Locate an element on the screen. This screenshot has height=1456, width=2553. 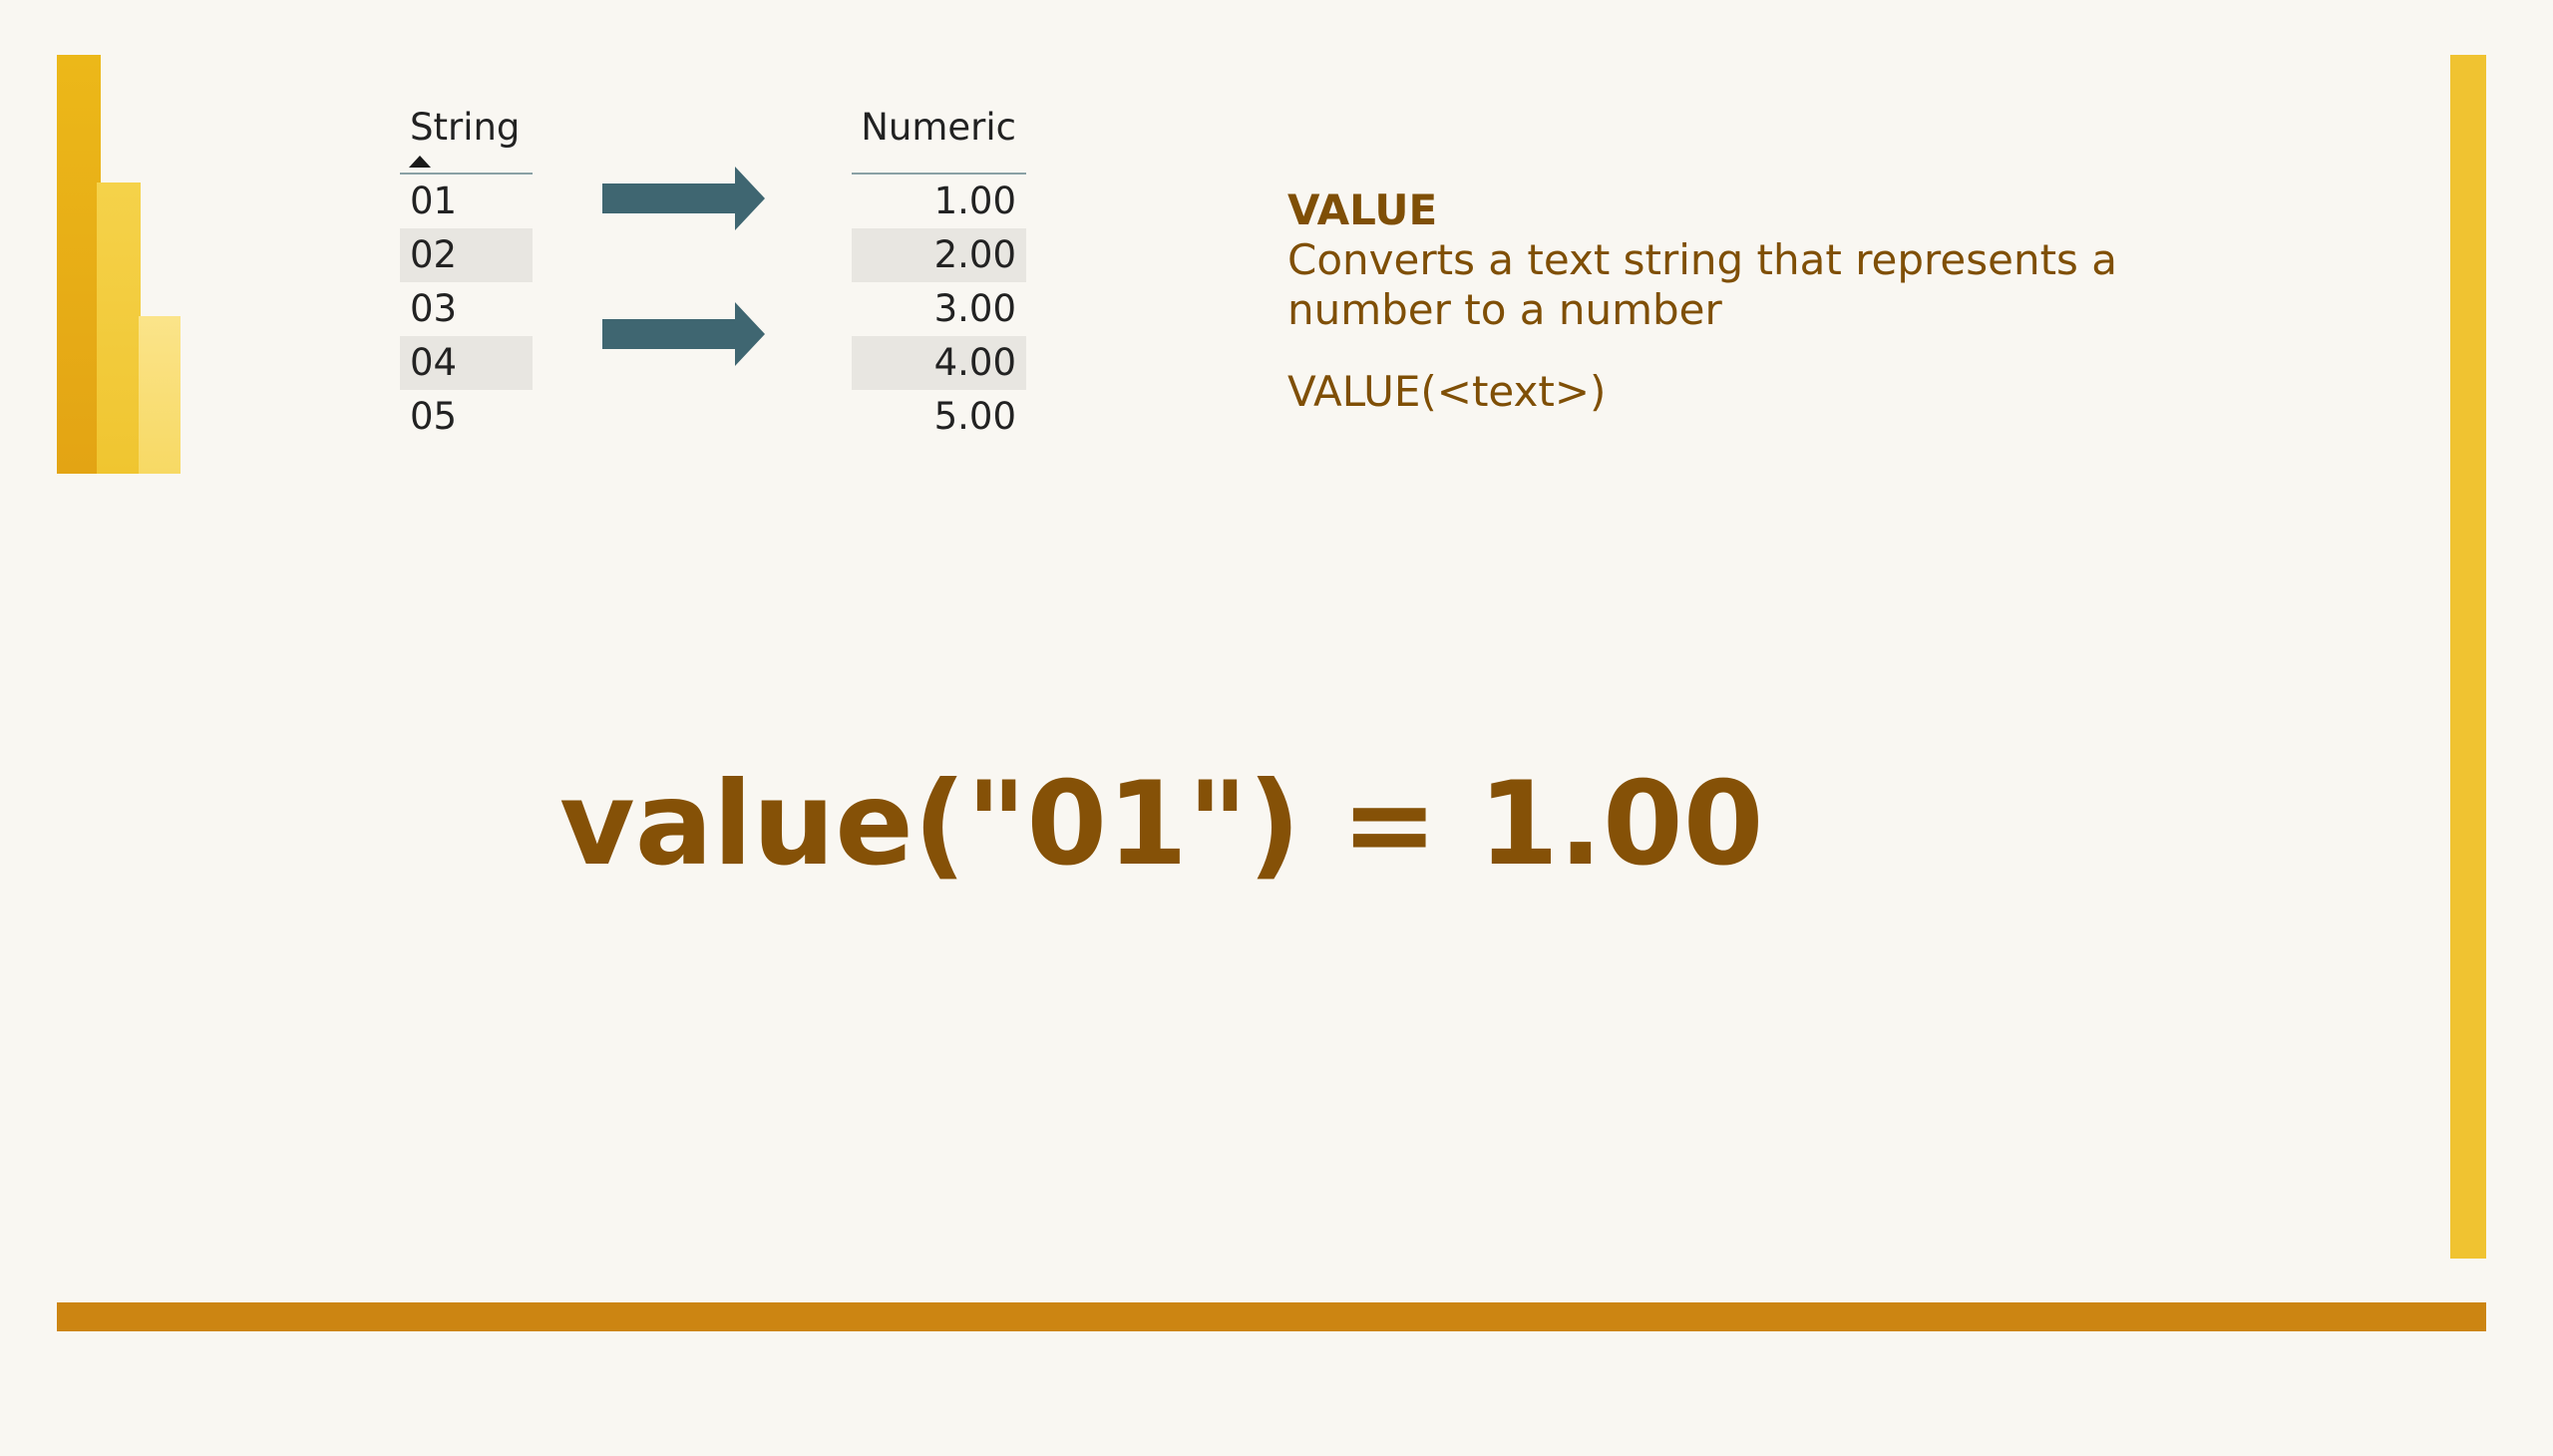
numeric-table-header: Numeric is located at coordinates (939, 116).